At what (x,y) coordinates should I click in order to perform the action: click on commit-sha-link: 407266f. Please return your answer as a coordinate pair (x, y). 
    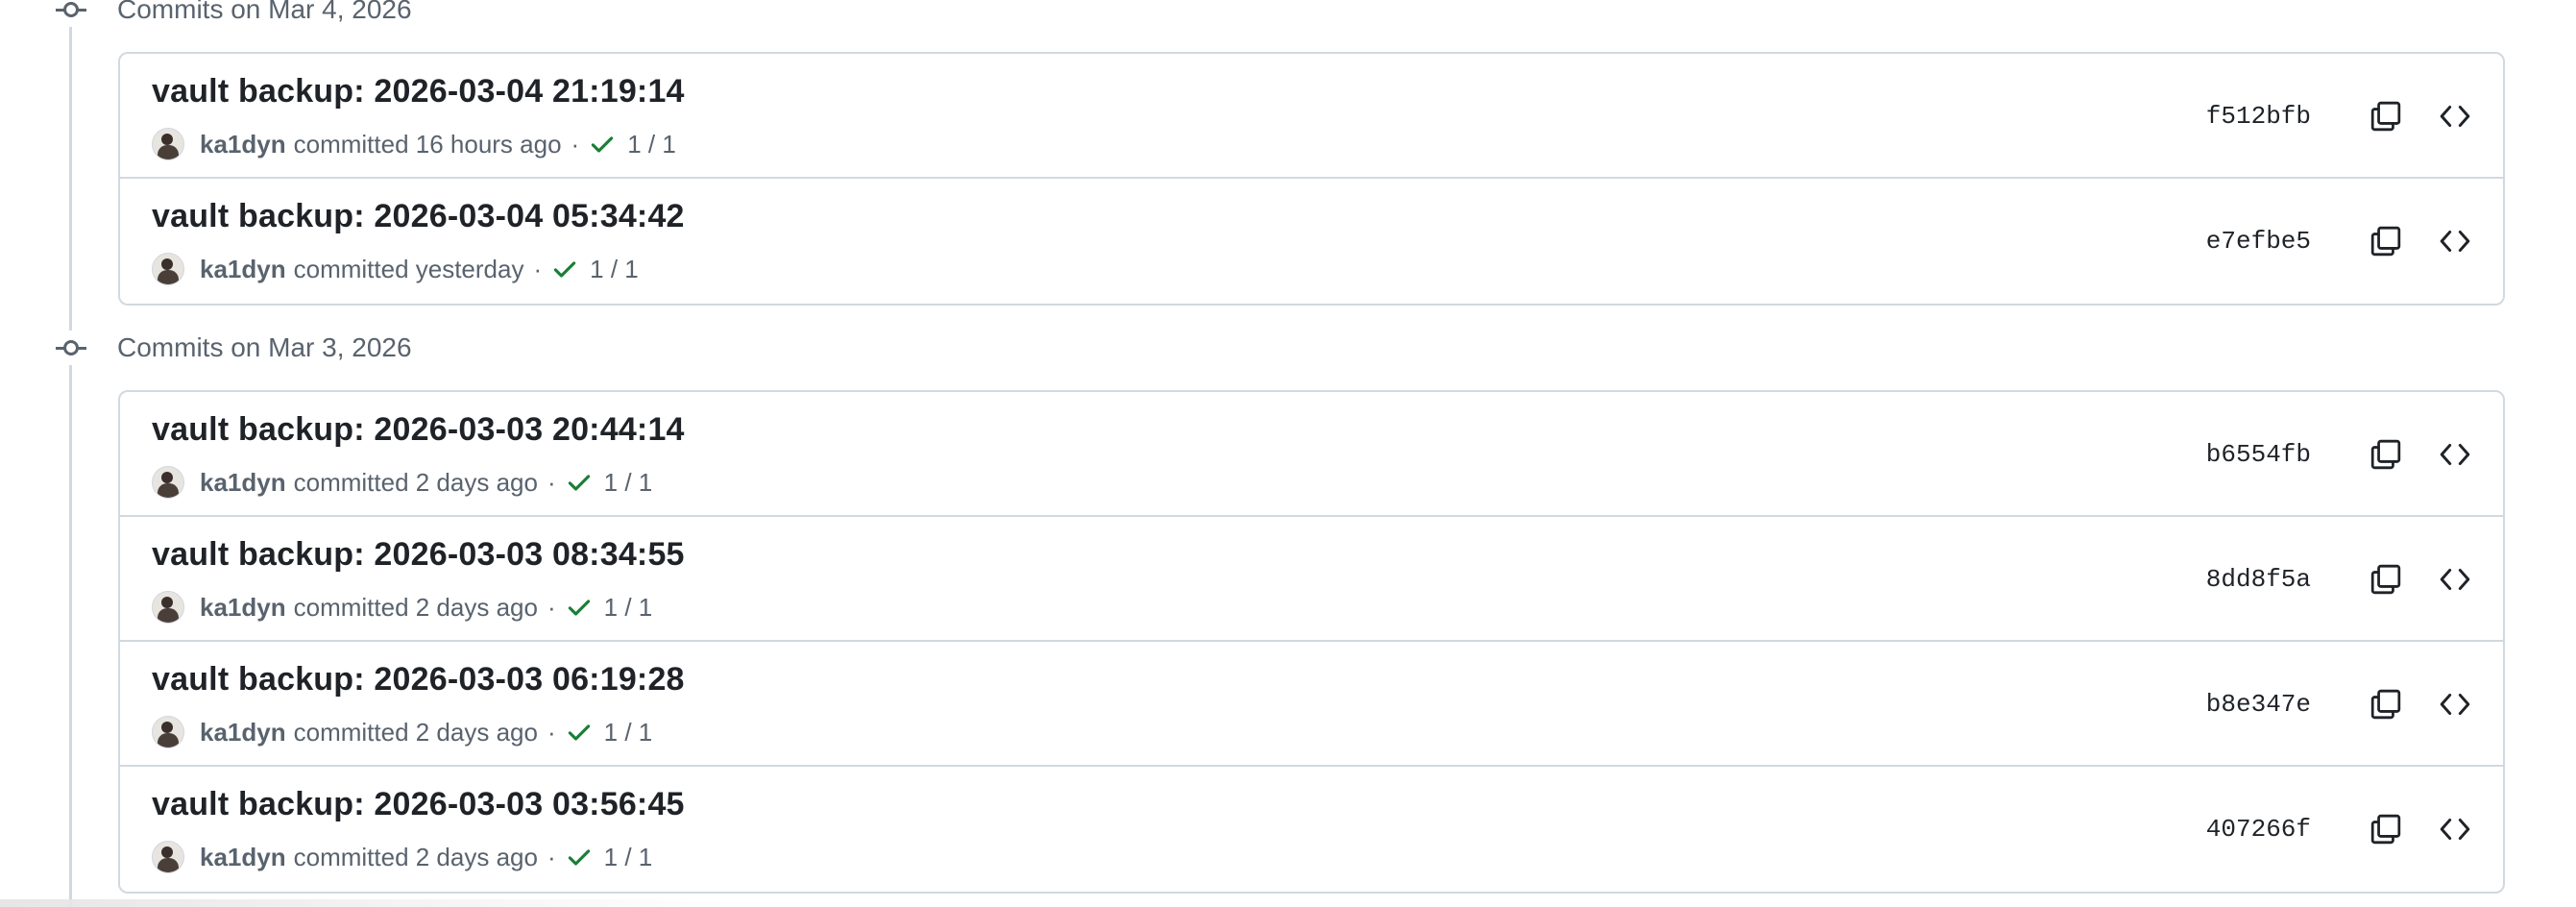
    Looking at the image, I should click on (2258, 830).